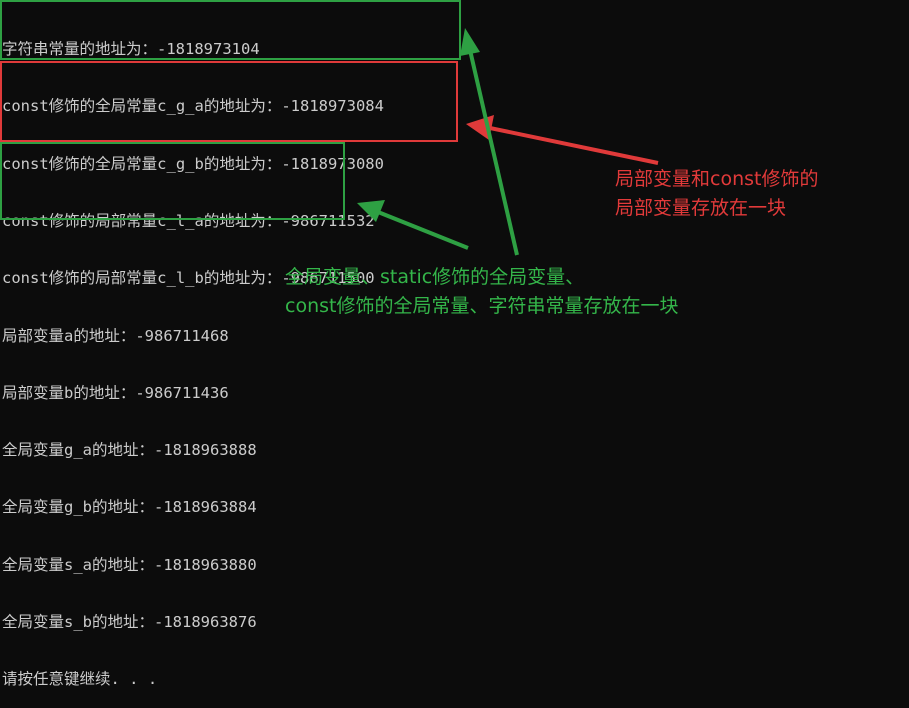  What do you see at coordinates (470, 42) in the screenshot?
I see `green-arrowhead-up` at bounding box center [470, 42].